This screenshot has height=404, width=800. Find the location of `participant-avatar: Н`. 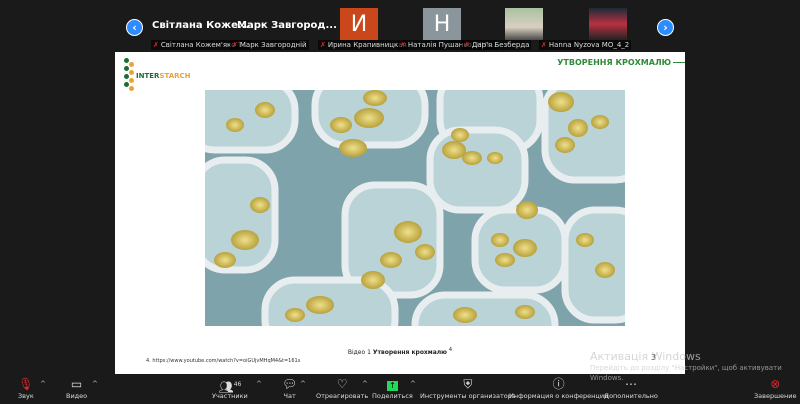

participant-avatar: Н is located at coordinates (442, 24).